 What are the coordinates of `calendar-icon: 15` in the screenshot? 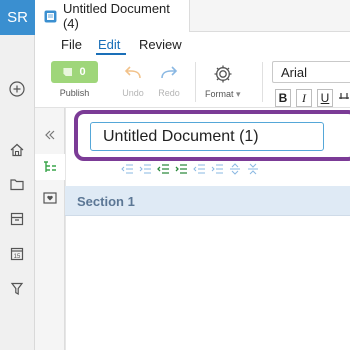 It's located at (17, 254).